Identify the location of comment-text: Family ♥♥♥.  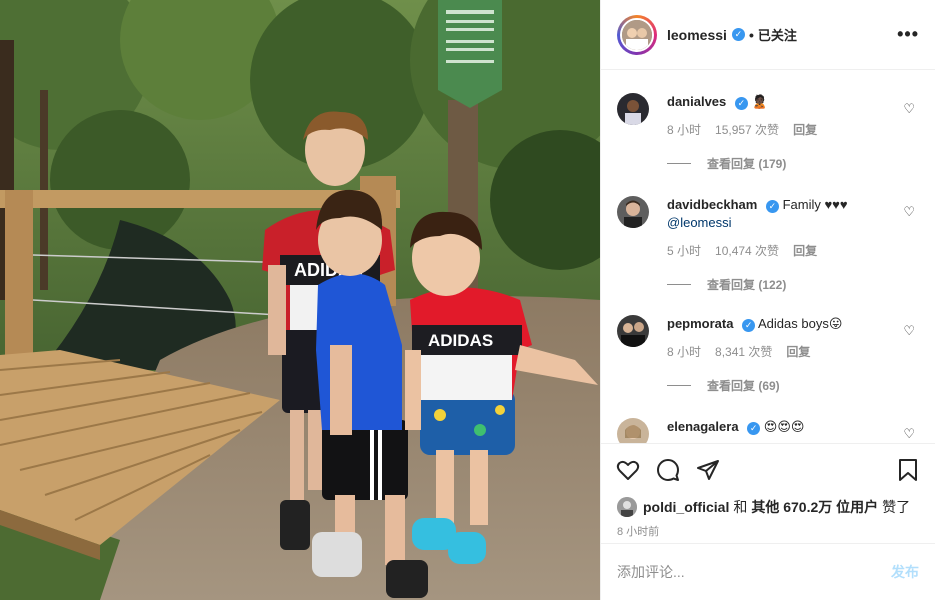
(815, 204).